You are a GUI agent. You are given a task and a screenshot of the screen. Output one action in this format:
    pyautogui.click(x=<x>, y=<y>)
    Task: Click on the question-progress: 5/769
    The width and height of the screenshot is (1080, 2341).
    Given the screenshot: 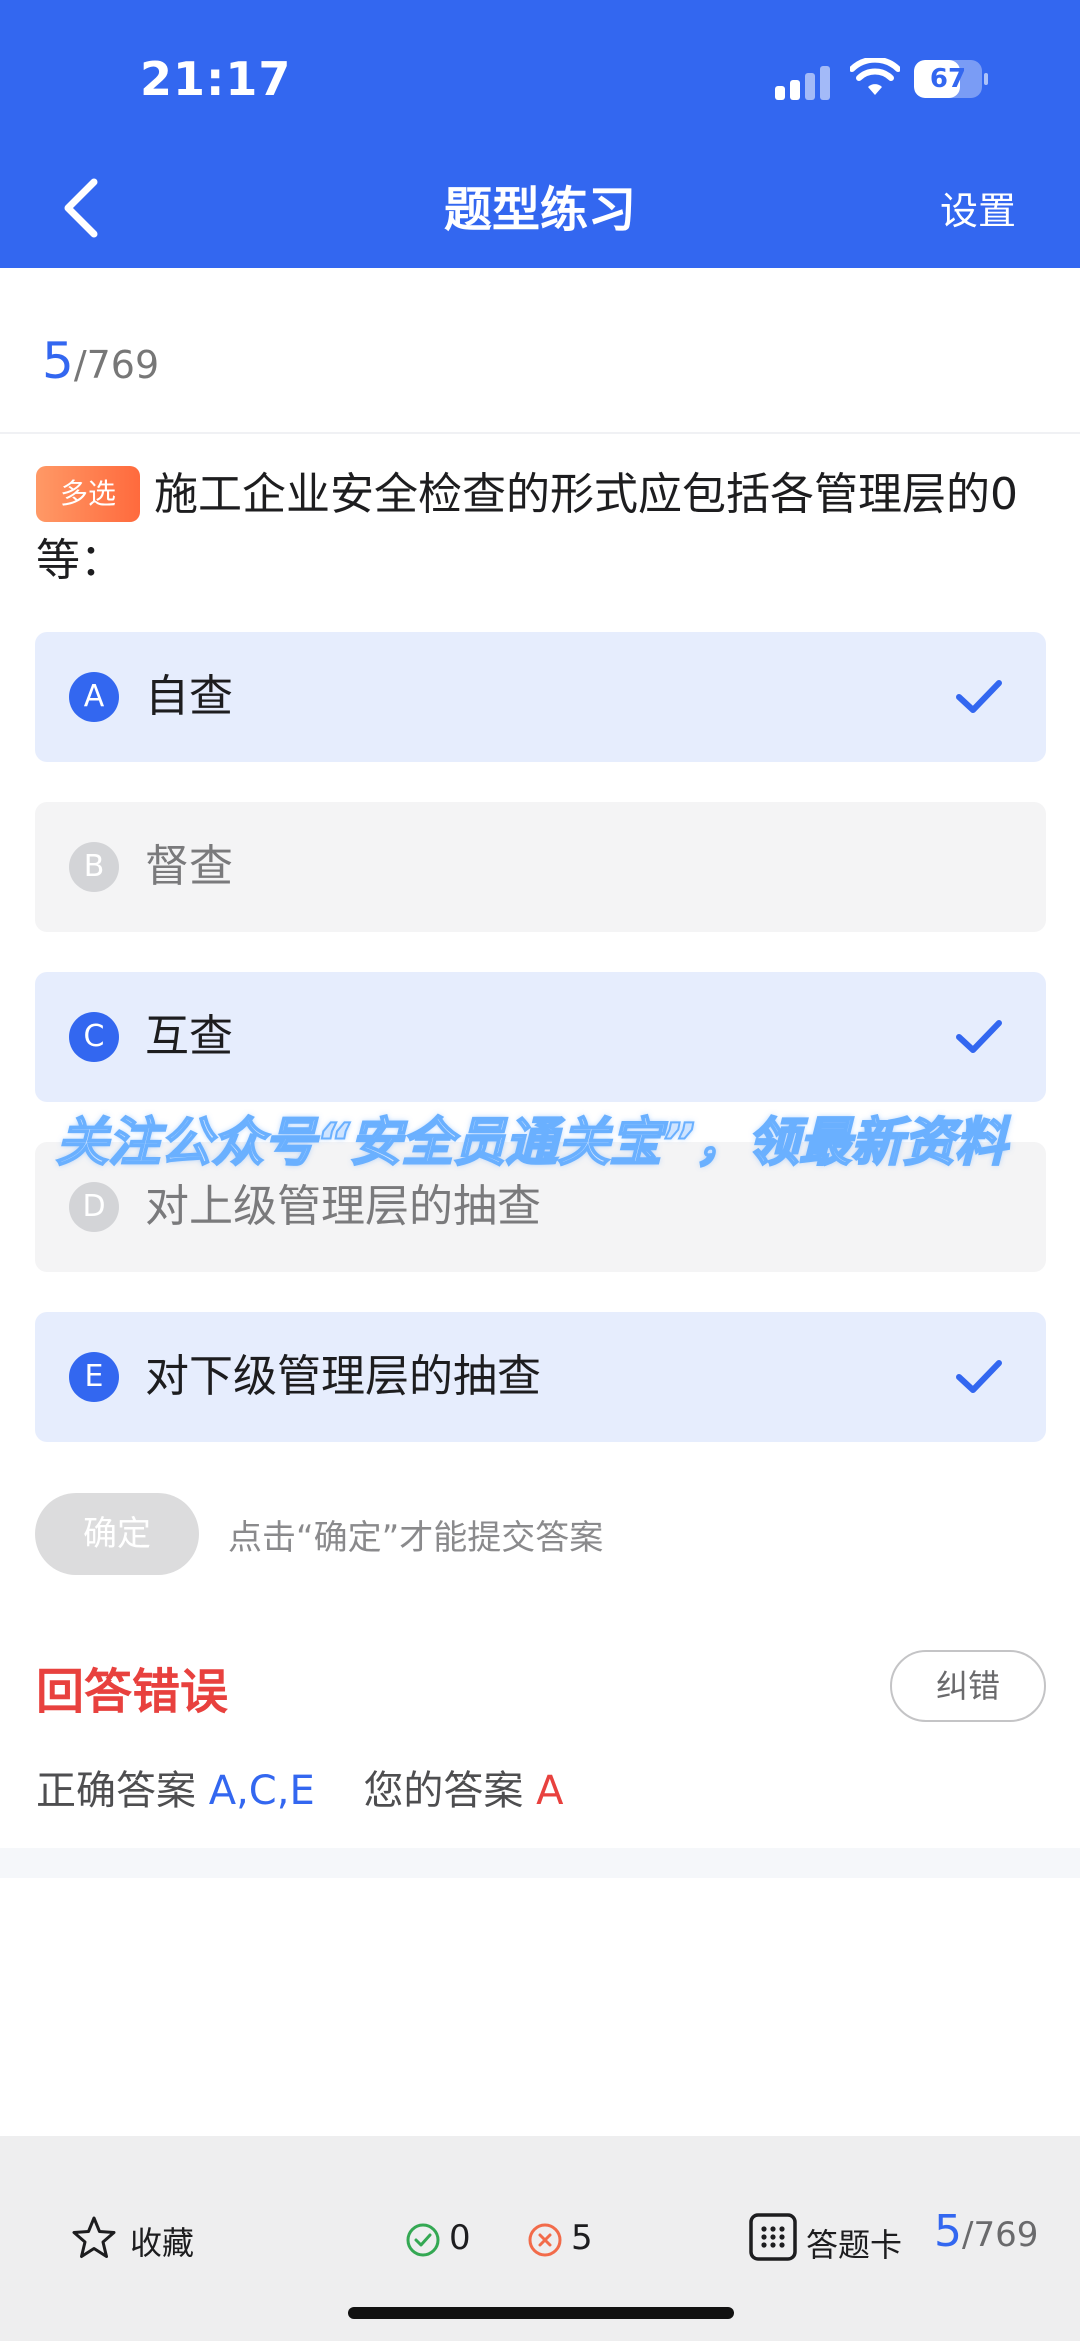 What is the action you would take?
    pyautogui.click(x=100, y=361)
    